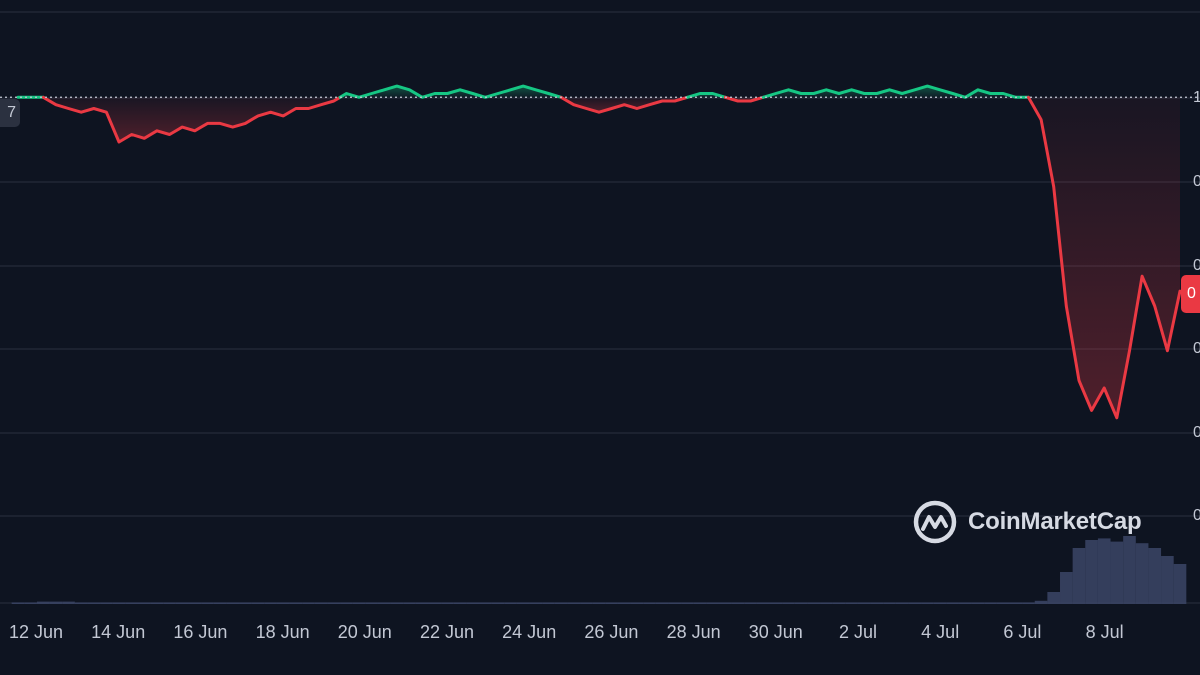 Image resolution: width=1200 pixels, height=675 pixels. Describe the element at coordinates (118, 632) in the screenshot. I see `x-tick-label: 14 Jun` at that location.